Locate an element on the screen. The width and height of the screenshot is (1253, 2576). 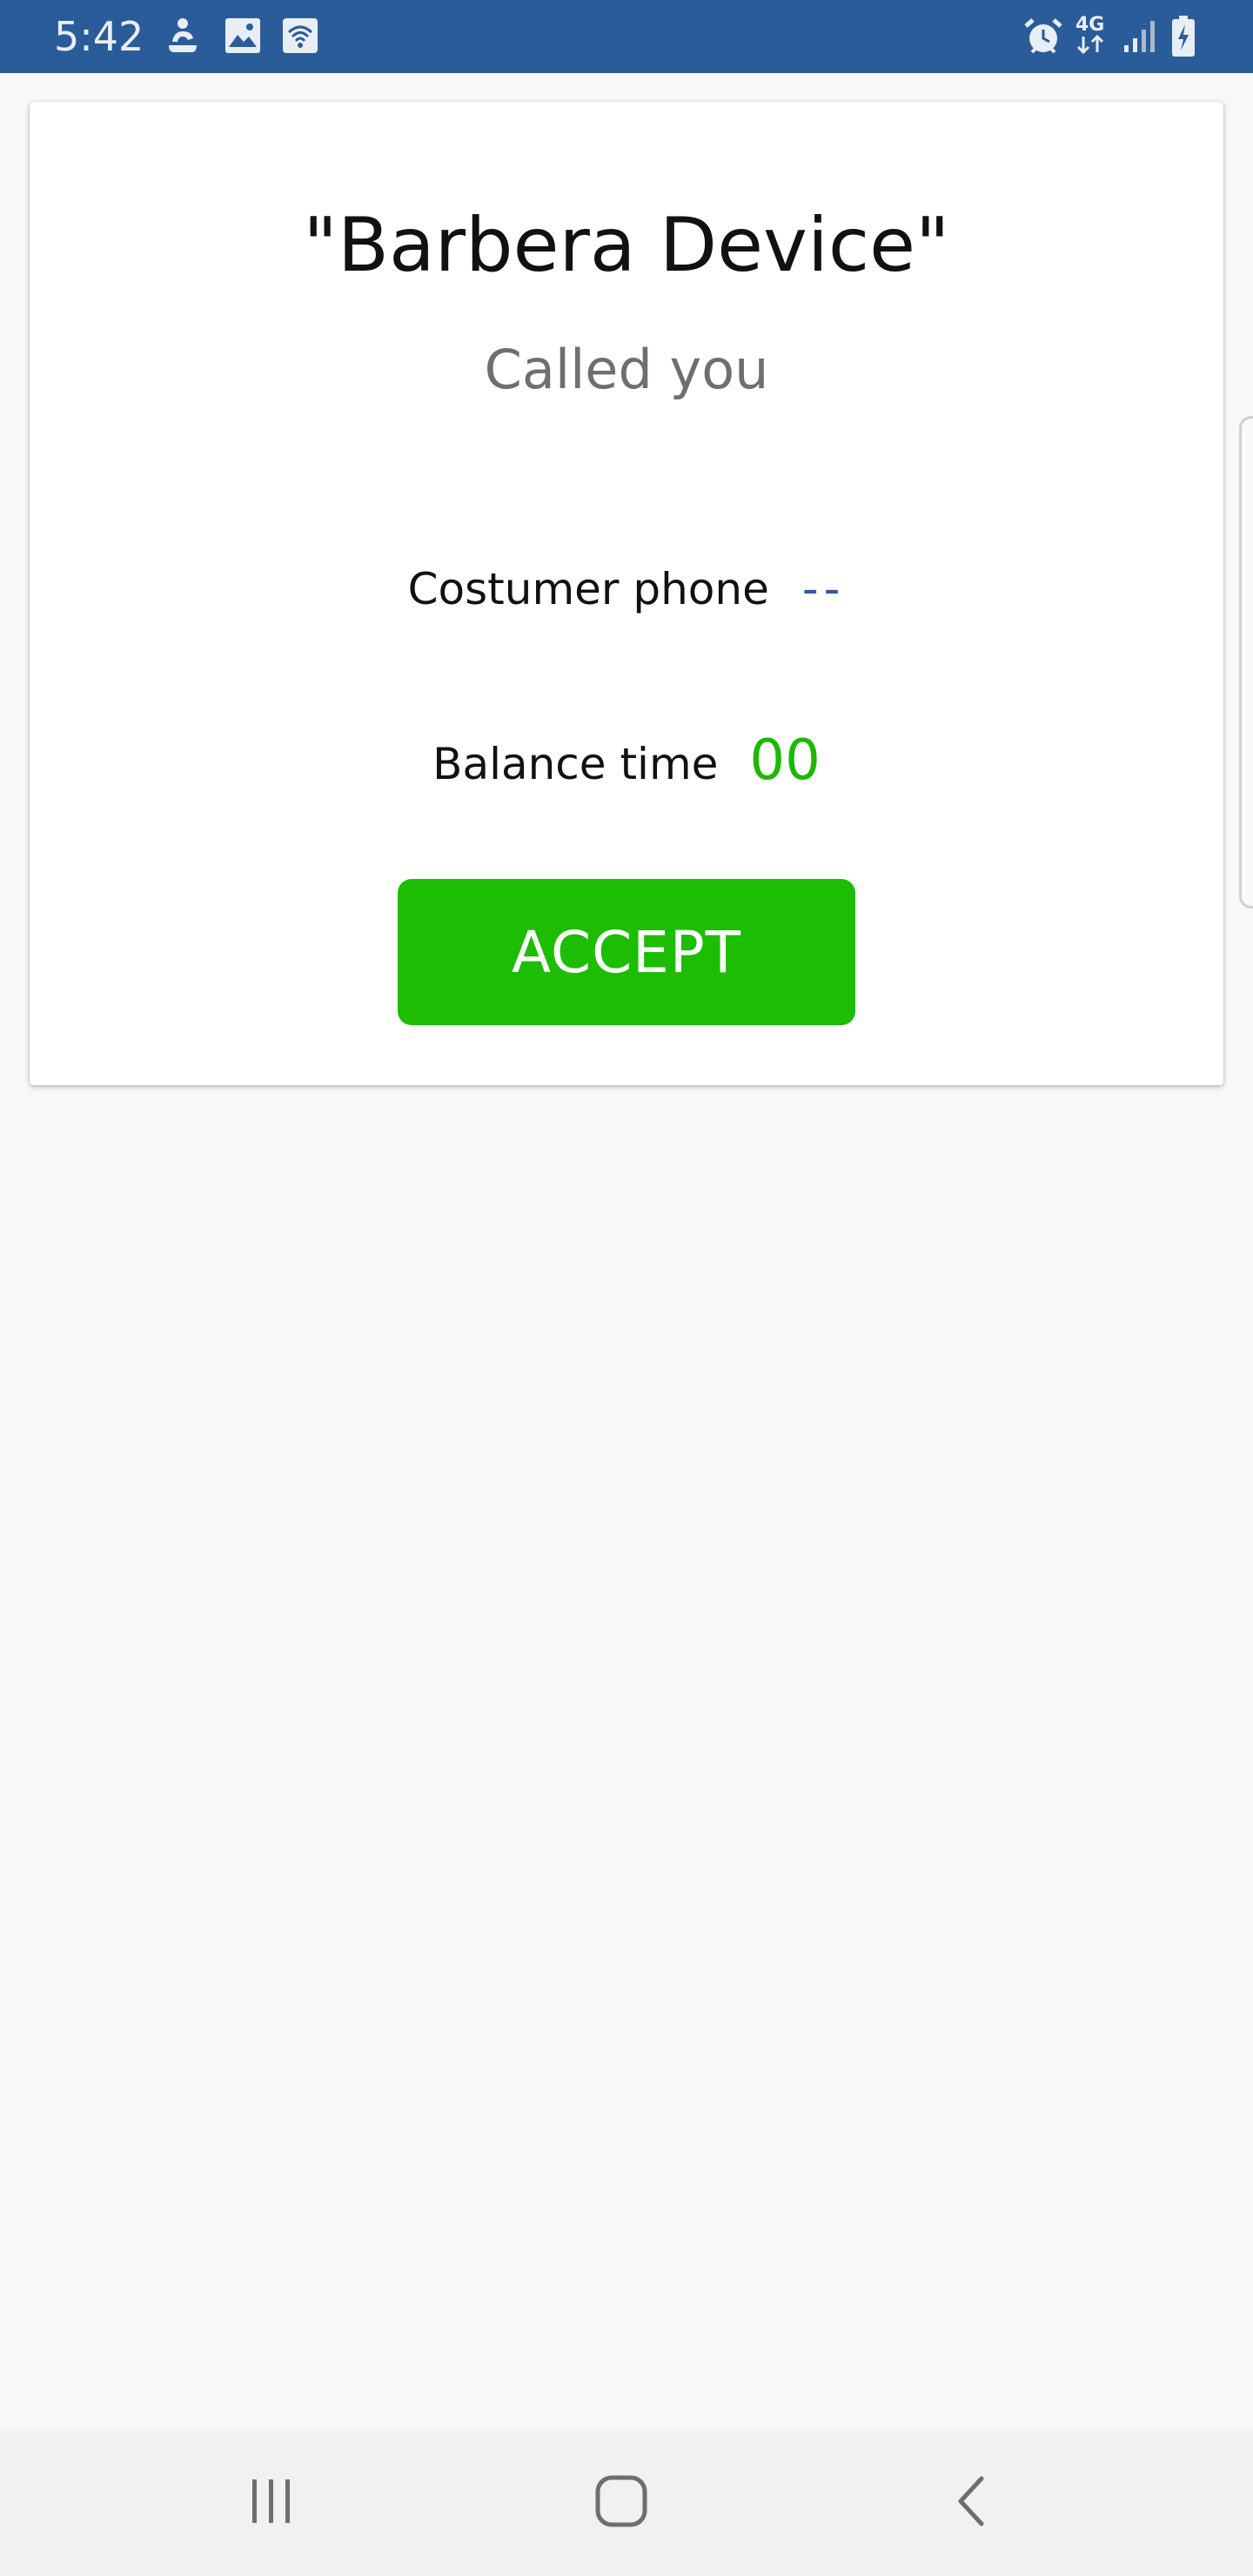
back-button is located at coordinates (971, 2503).